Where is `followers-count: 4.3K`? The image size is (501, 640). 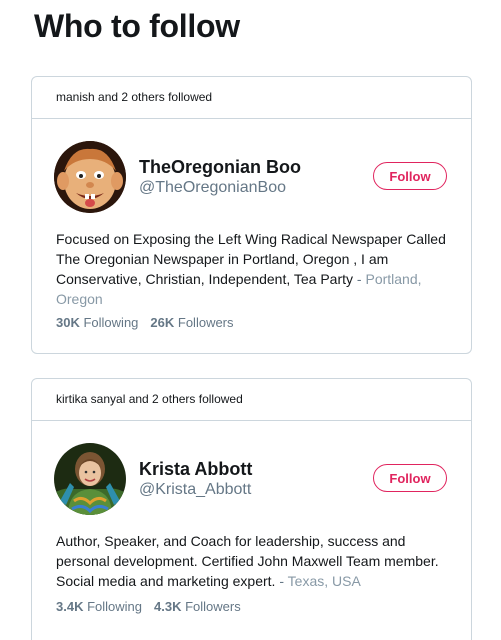
followers-count: 4.3K is located at coordinates (168, 606).